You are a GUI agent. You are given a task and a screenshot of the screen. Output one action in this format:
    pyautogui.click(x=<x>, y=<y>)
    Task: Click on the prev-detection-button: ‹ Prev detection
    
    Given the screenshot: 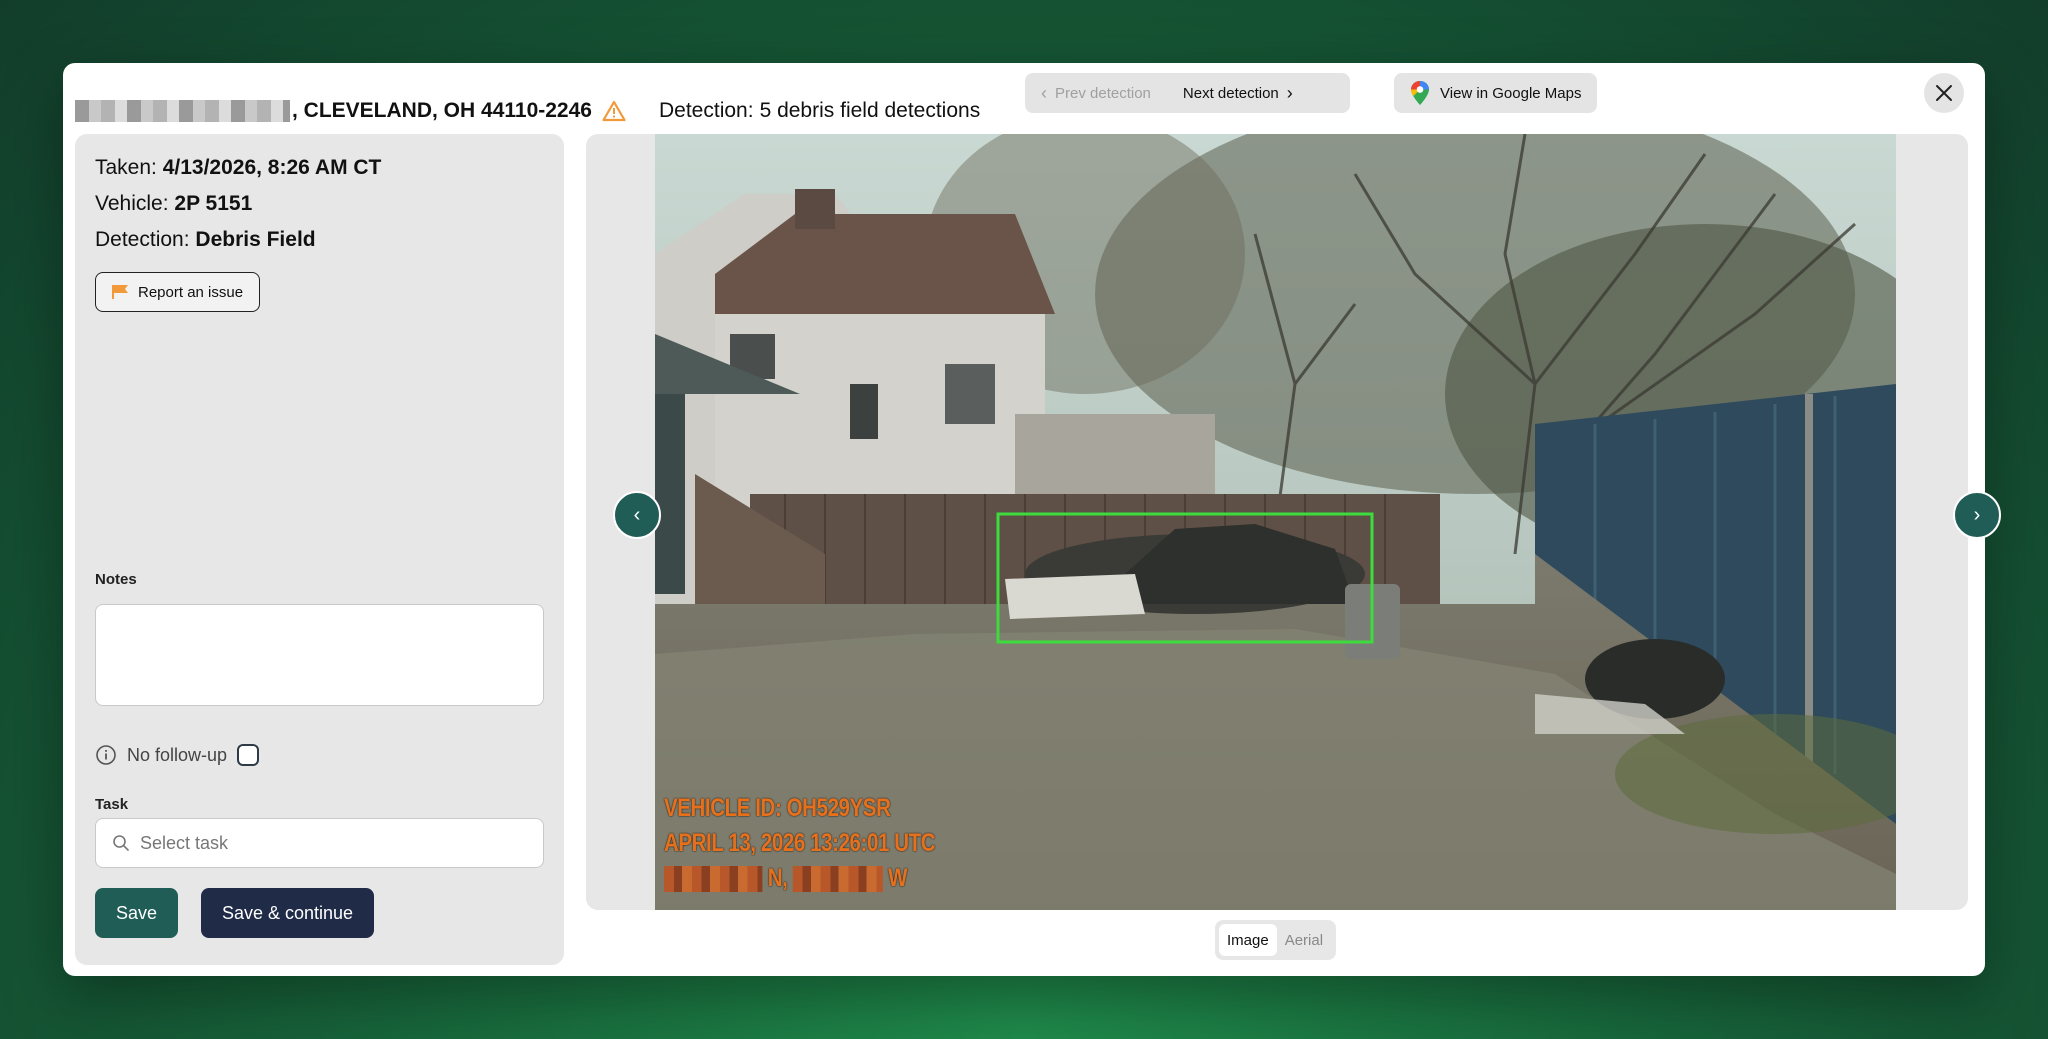 What is the action you would take?
    pyautogui.click(x=1096, y=93)
    